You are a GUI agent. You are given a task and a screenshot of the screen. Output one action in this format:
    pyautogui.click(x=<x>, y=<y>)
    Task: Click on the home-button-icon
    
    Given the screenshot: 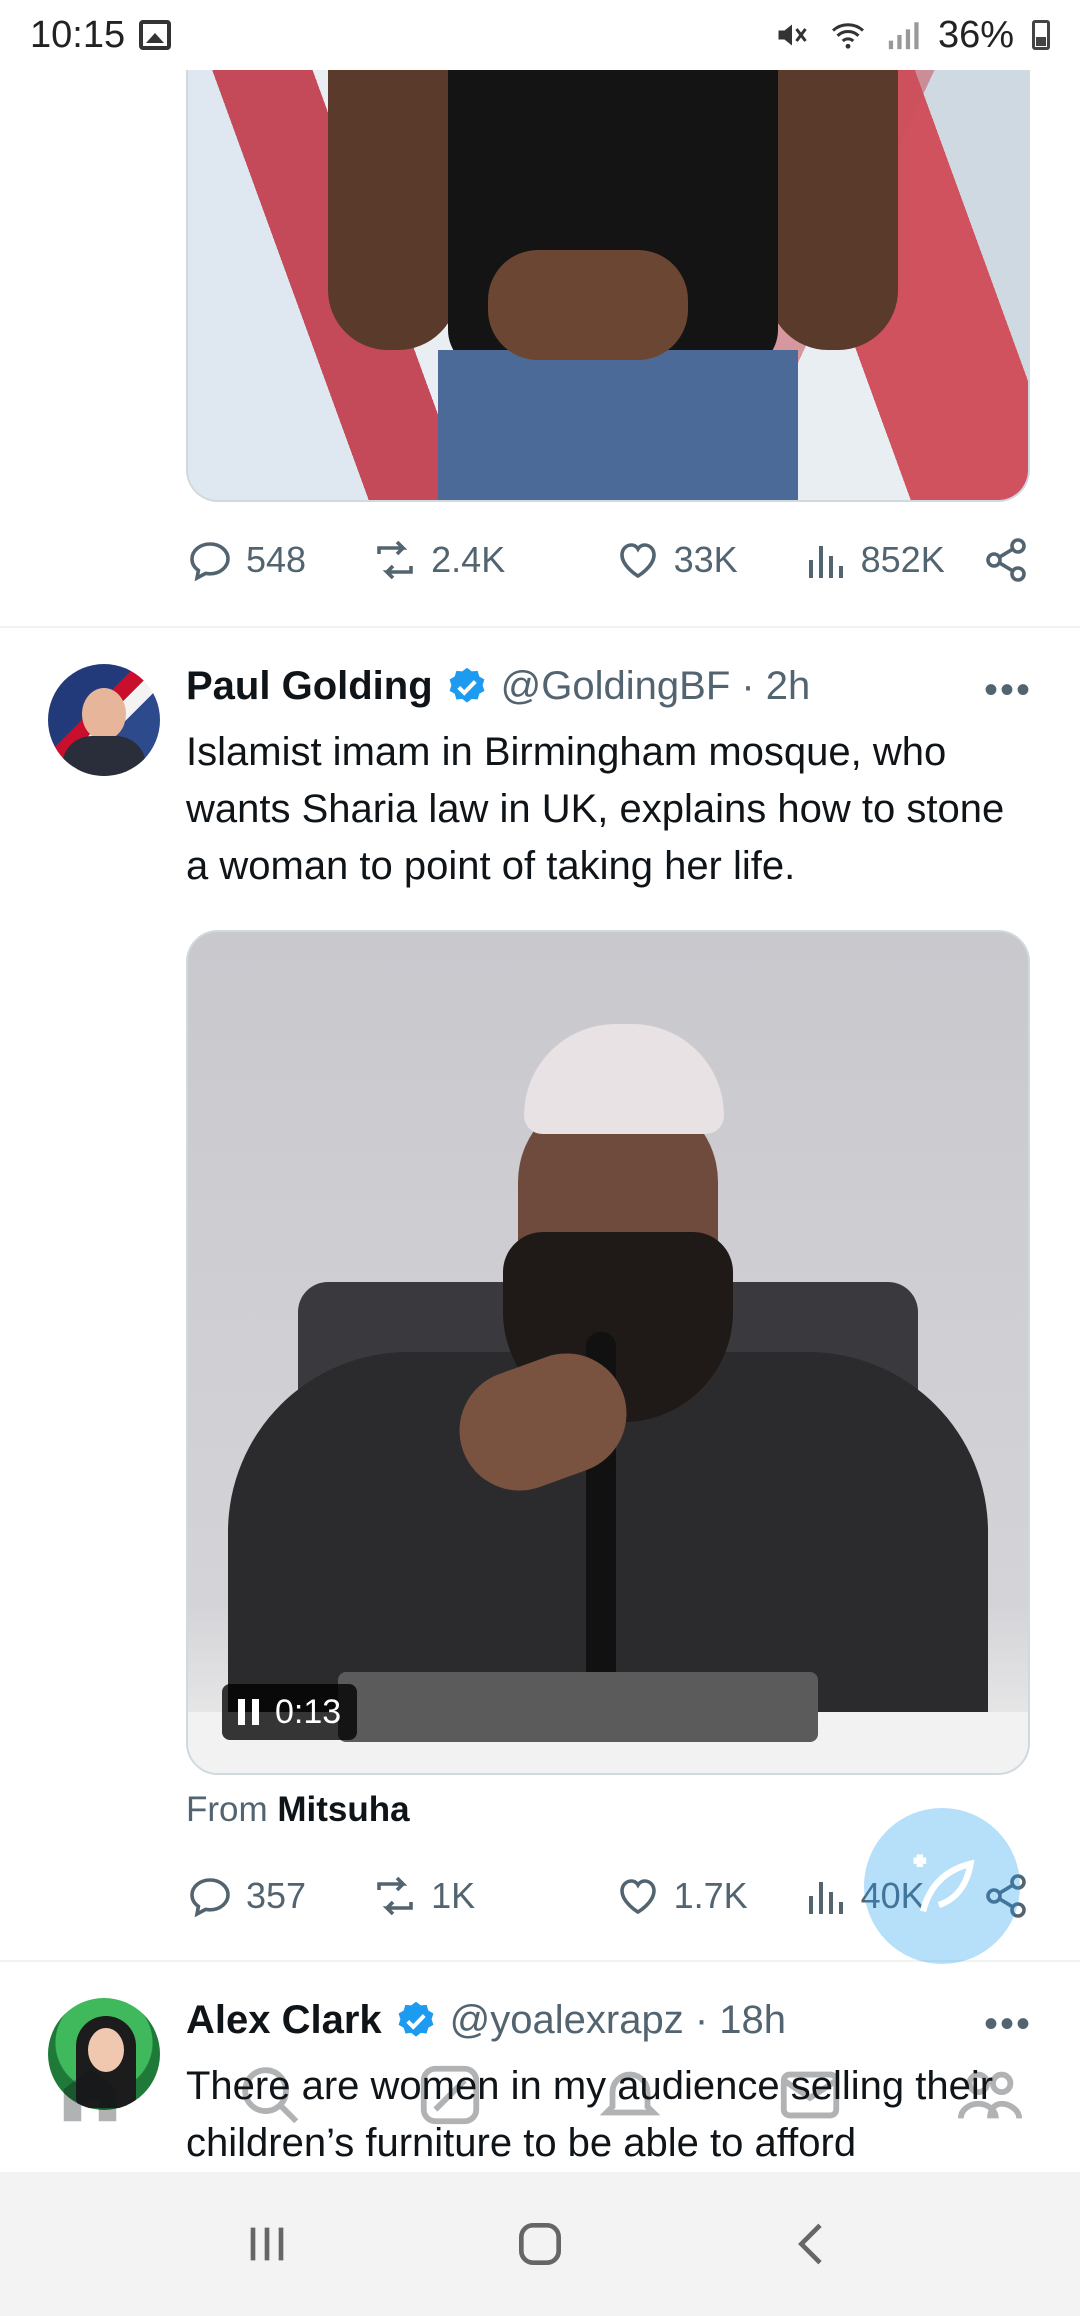 What is the action you would take?
    pyautogui.click(x=540, y=2244)
    